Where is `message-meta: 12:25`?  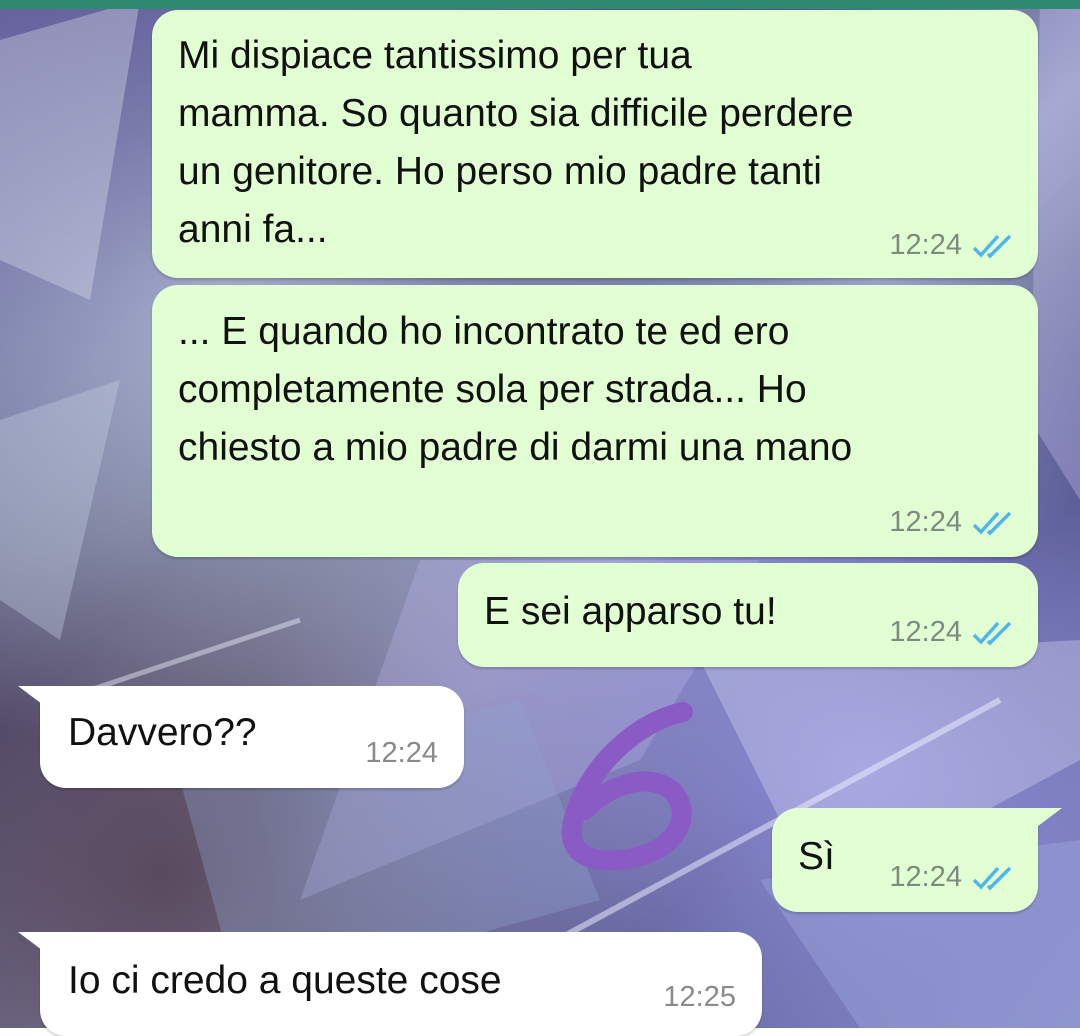
message-meta: 12:25 is located at coordinates (699, 997).